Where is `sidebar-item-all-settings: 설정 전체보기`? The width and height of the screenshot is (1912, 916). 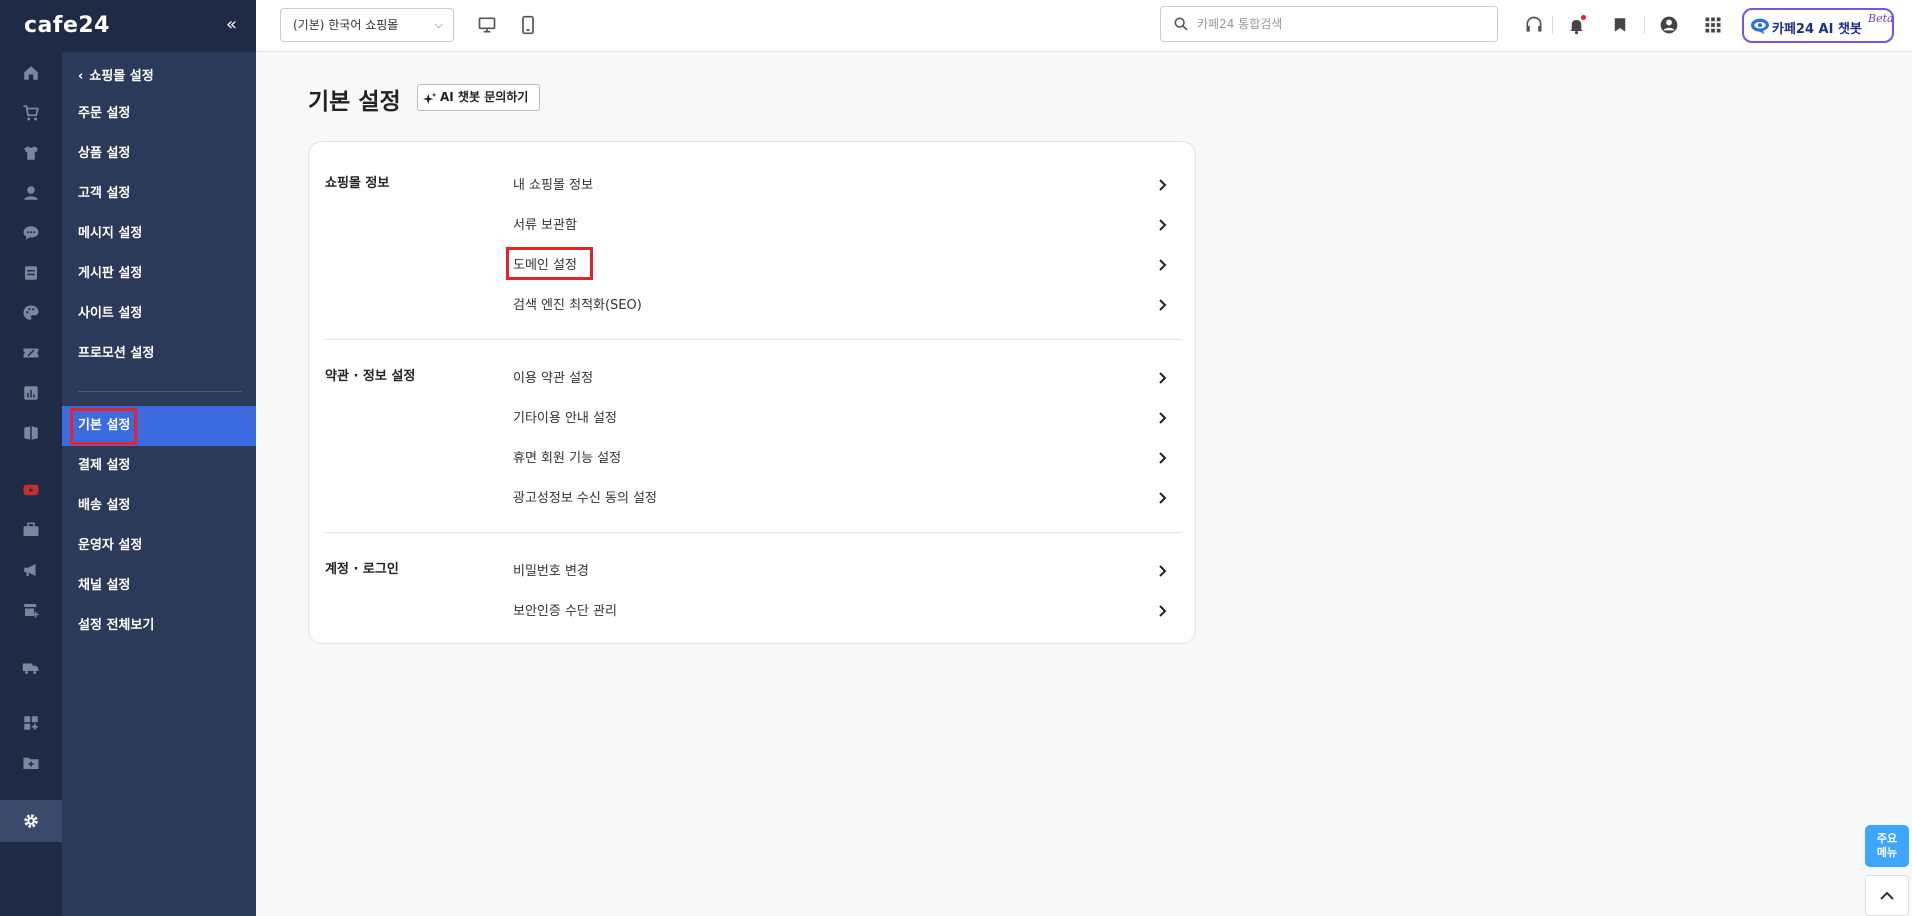
sidebar-item-all-settings: 설정 전체보기 is located at coordinates (159, 626).